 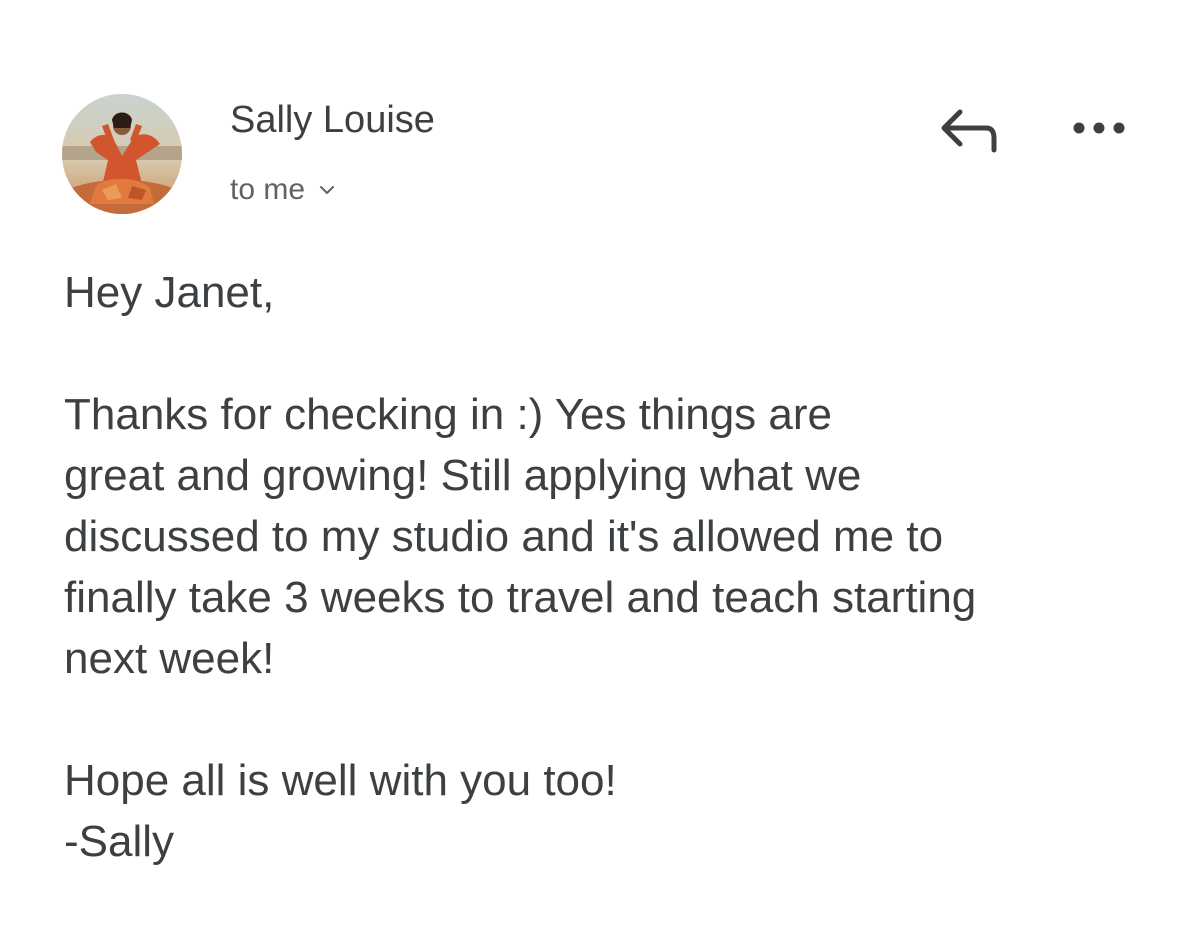 I want to click on recipient-details-toggle: to me, so click(x=282, y=190).